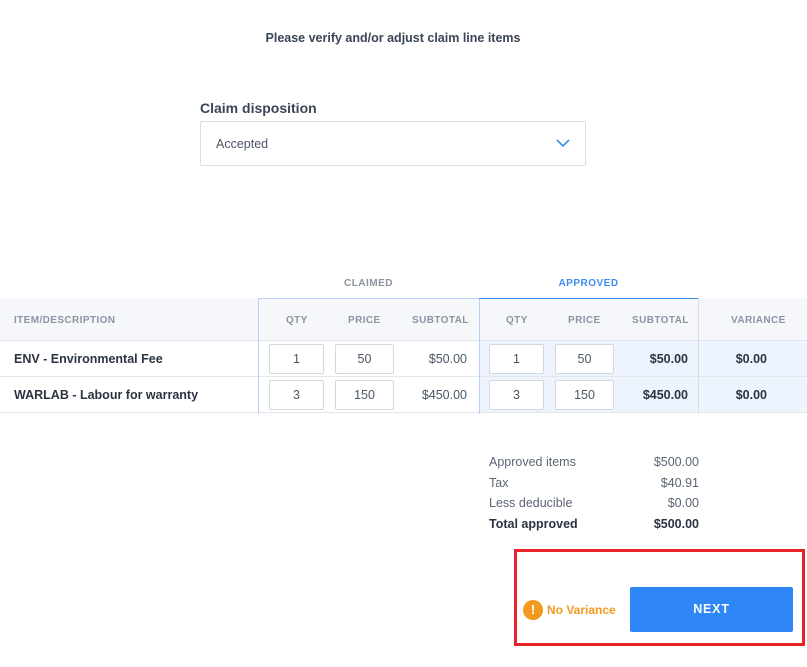 Image resolution: width=807 pixels, height=667 pixels. Describe the element at coordinates (668, 359) in the screenshot. I see `approved-subtotal: $50.00` at that location.